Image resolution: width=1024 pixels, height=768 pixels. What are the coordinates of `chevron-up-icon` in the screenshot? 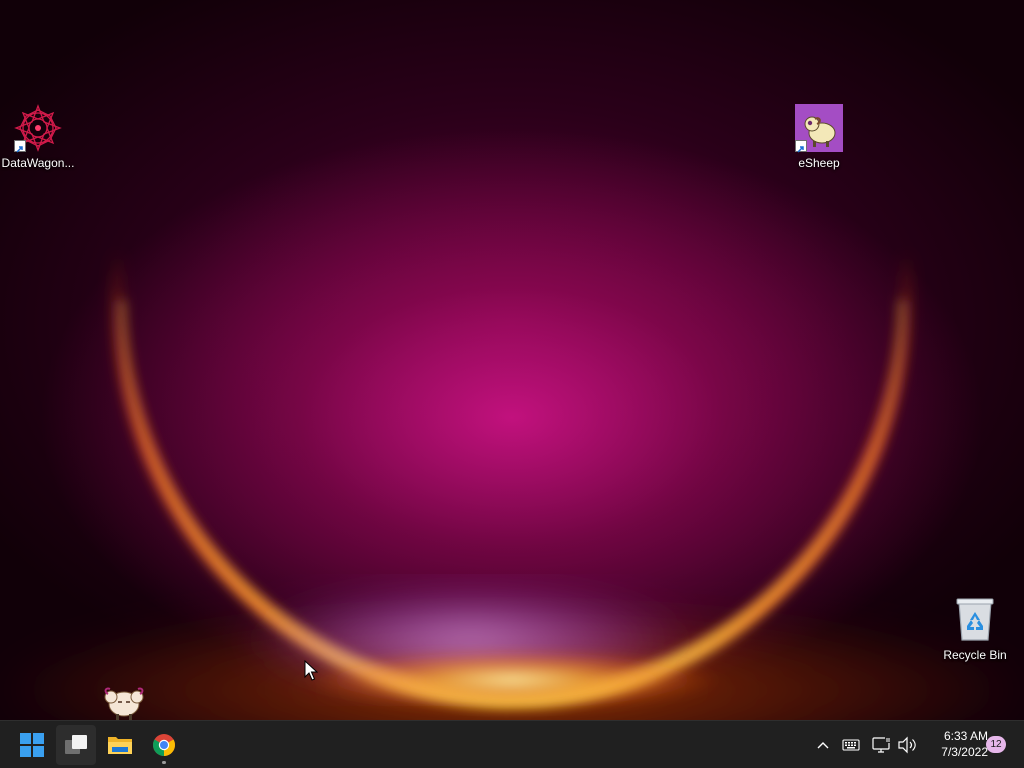 It's located at (823, 745).